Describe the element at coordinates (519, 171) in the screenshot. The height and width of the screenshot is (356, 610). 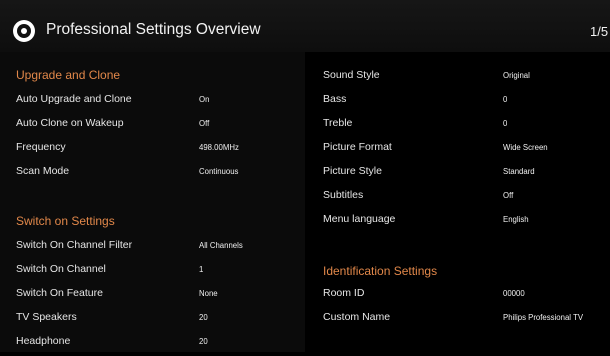
I see `setting-value: Standard` at that location.